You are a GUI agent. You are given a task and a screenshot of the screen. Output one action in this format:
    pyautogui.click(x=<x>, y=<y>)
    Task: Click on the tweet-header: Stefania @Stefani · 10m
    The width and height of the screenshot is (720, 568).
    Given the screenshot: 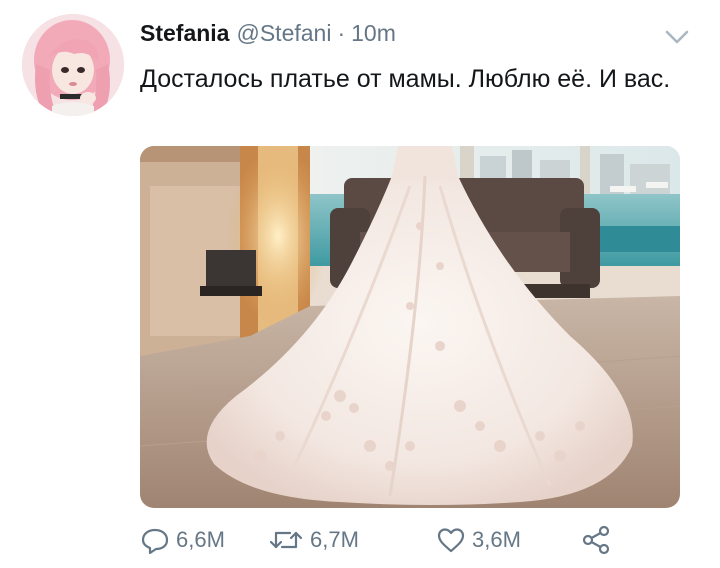 What is the action you would take?
    pyautogui.click(x=268, y=36)
    